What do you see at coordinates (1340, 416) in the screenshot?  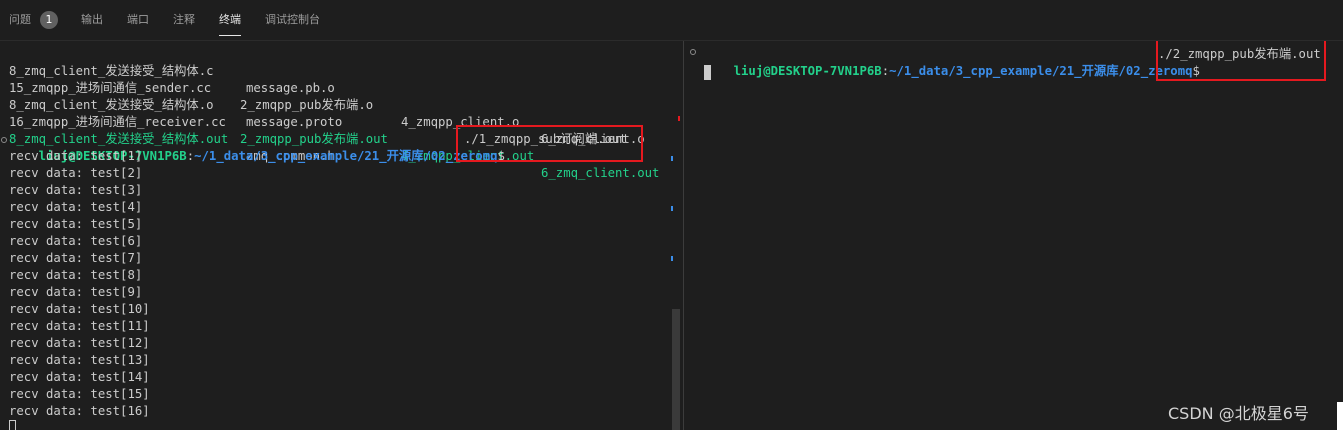 I see `corner-fragment` at bounding box center [1340, 416].